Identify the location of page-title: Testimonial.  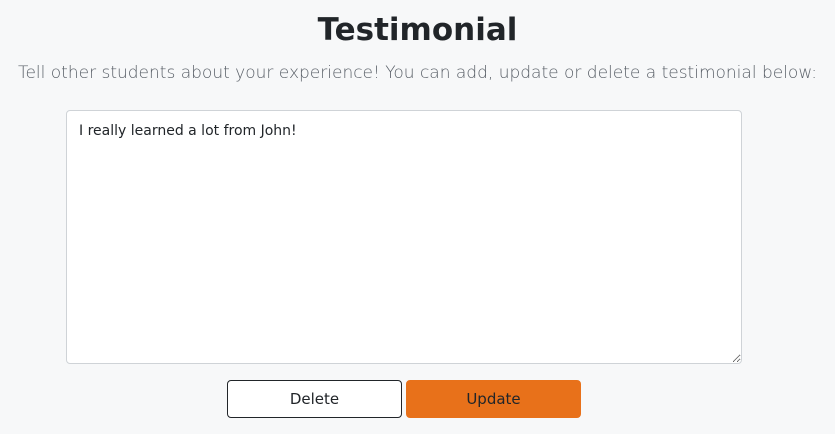
(417, 30).